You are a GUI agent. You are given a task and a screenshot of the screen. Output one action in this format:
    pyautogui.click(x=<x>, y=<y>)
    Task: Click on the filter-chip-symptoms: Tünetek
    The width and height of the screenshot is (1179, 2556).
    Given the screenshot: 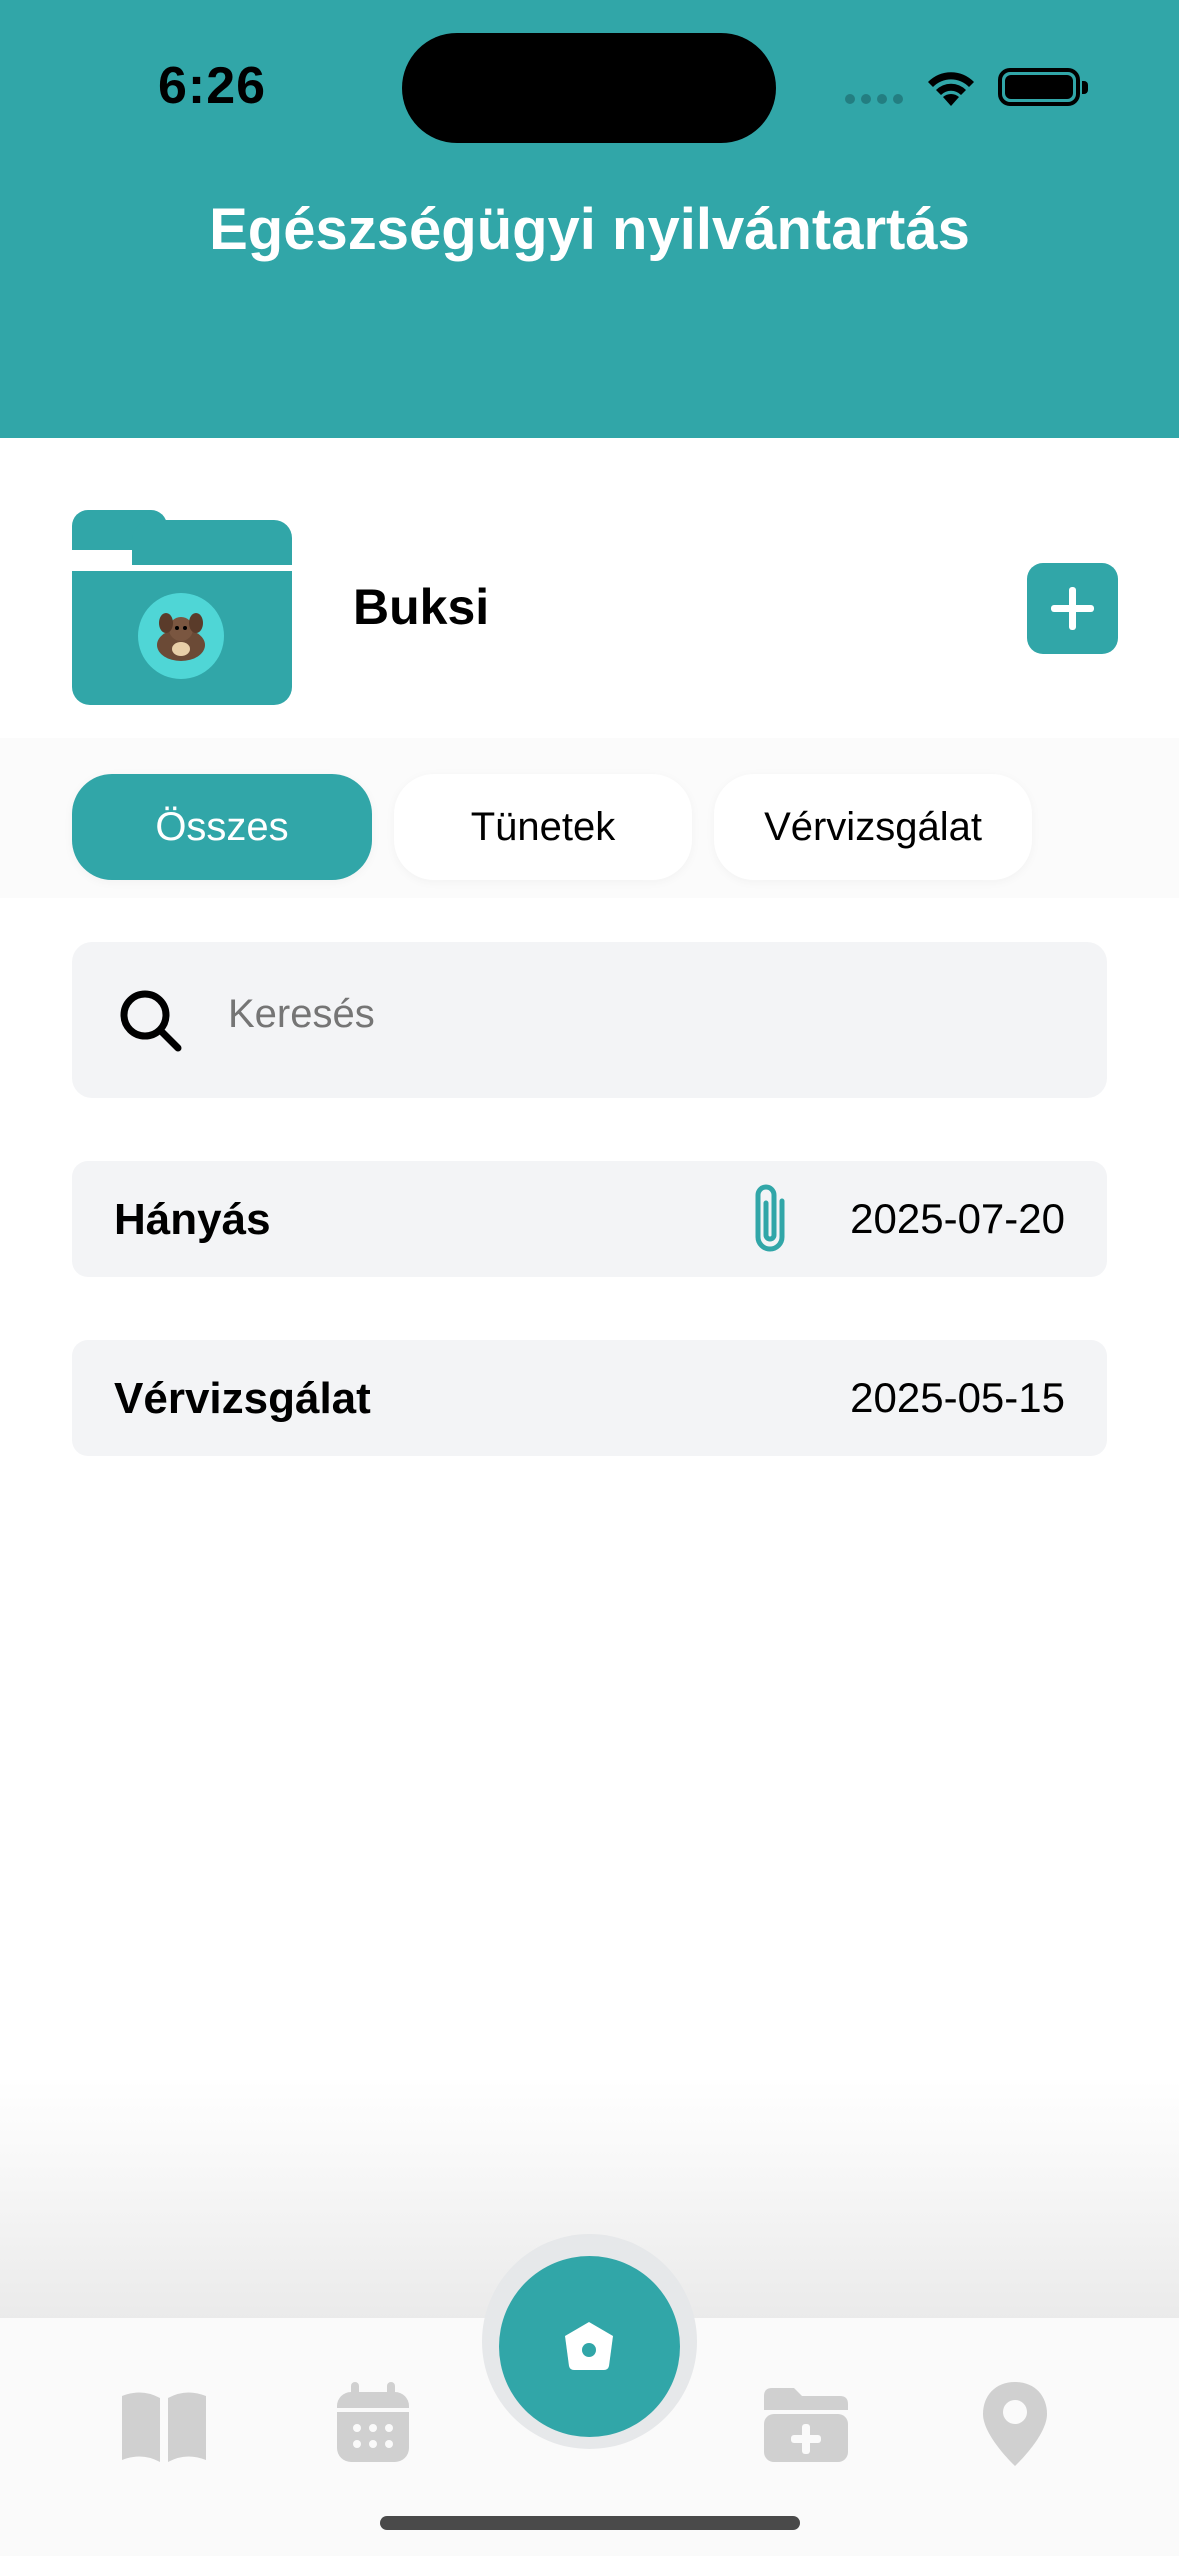 What is the action you would take?
    pyautogui.click(x=543, y=827)
    